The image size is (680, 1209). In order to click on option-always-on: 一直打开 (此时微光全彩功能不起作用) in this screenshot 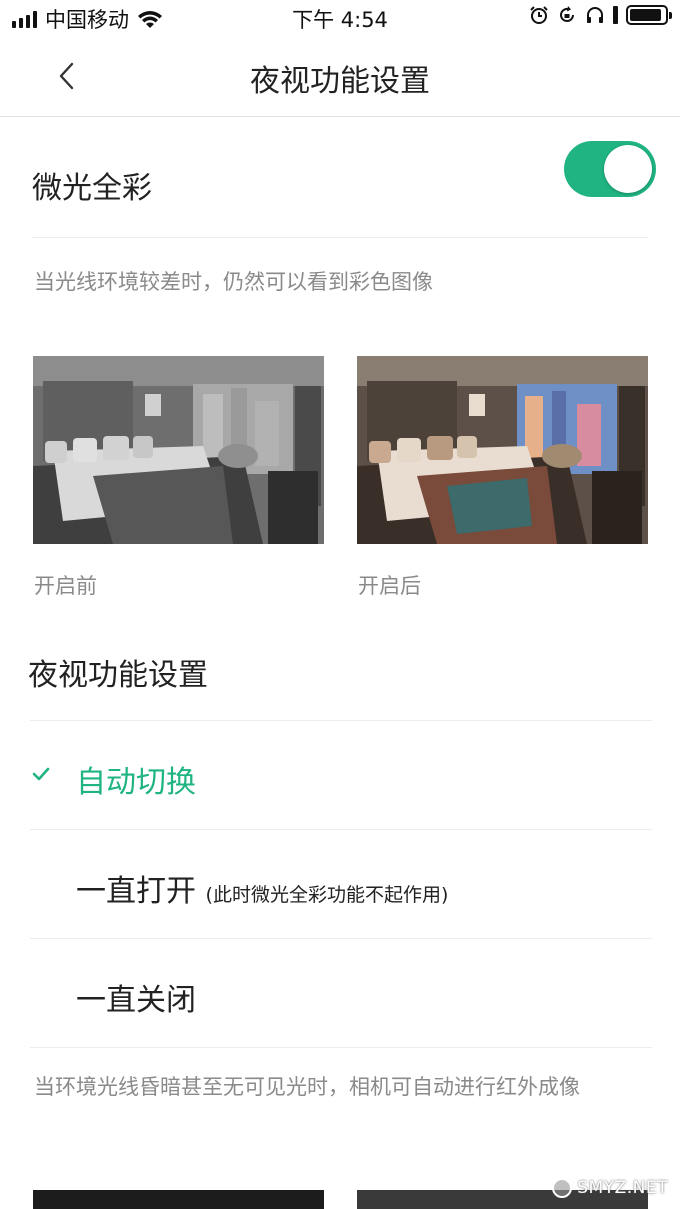, I will do `click(341, 884)`.